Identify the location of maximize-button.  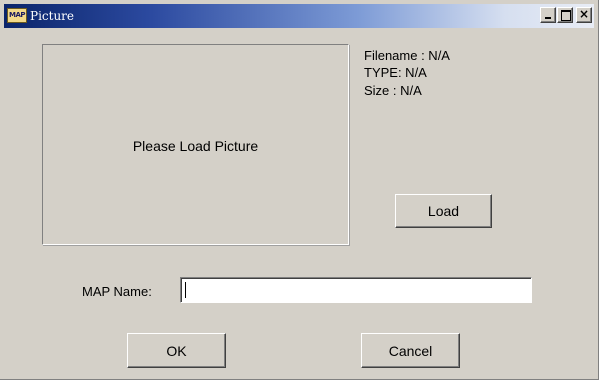
(565, 15).